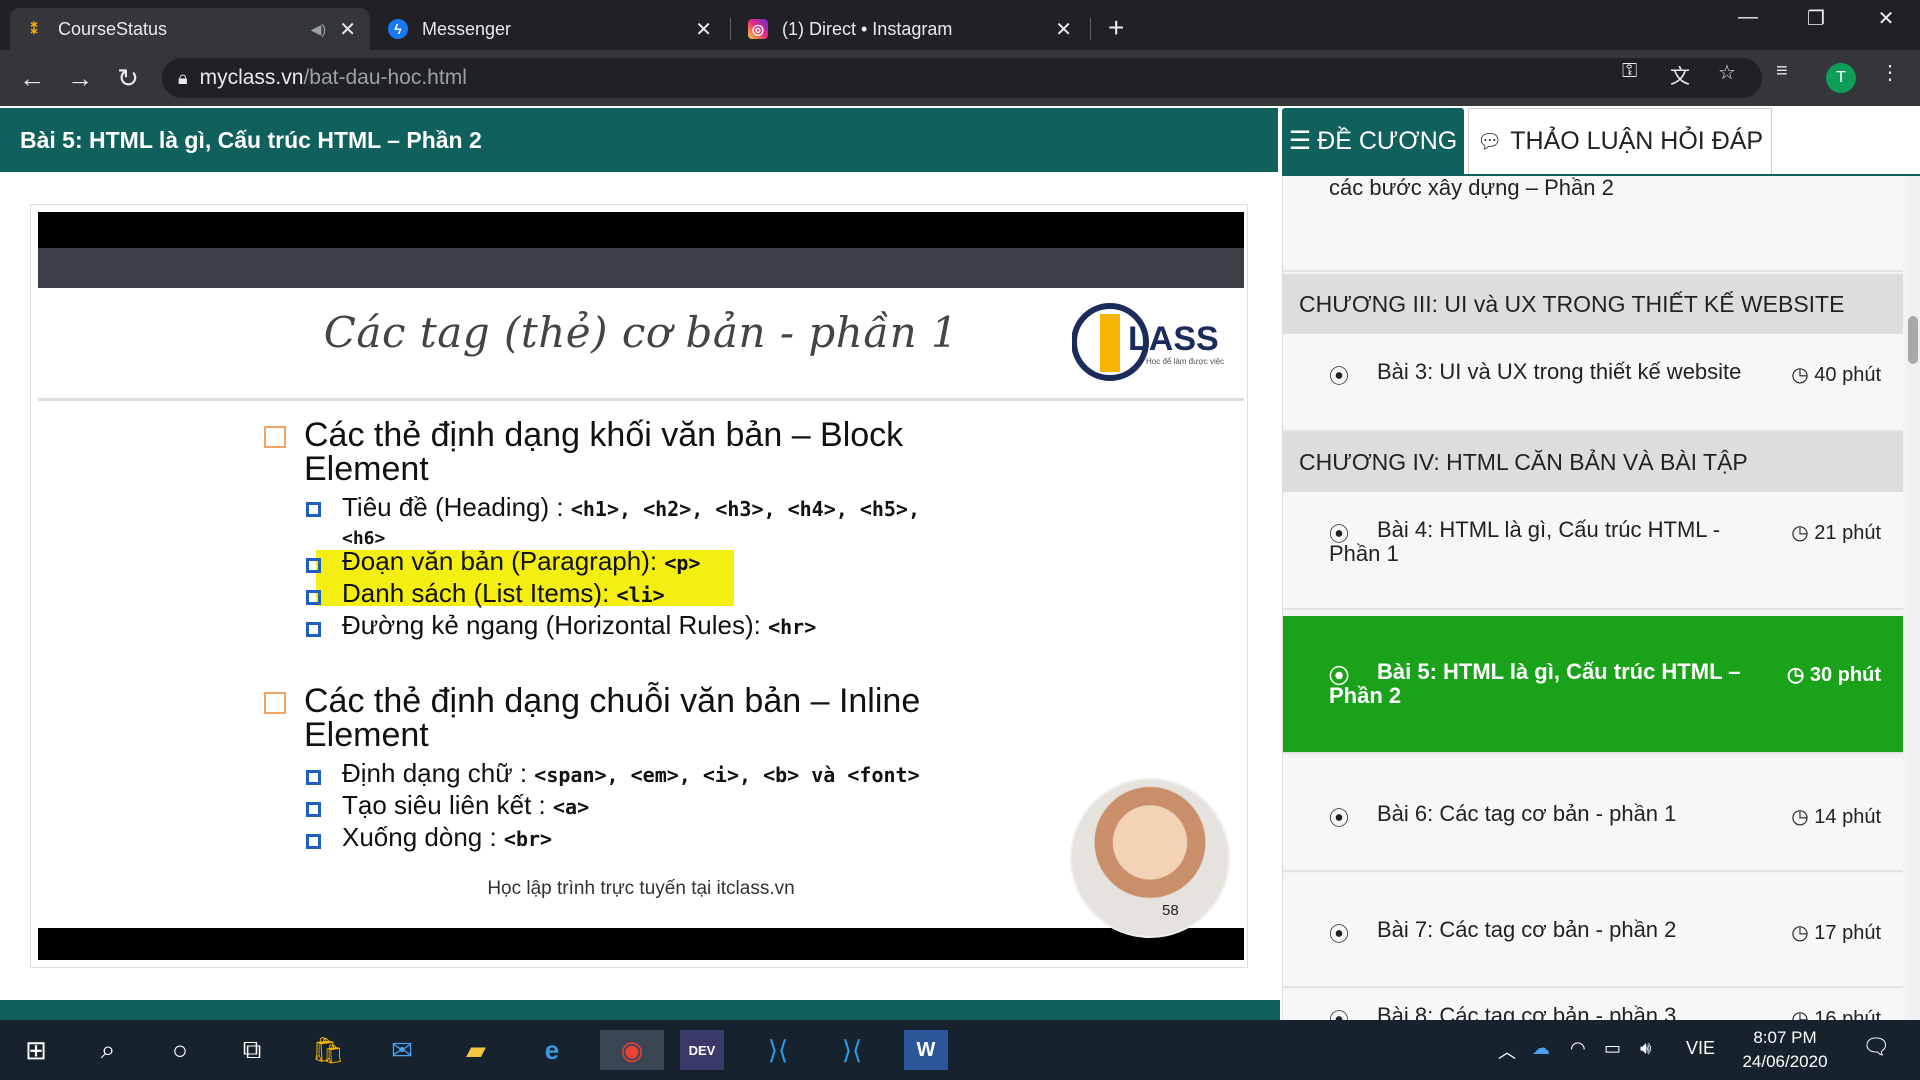  I want to click on slide-number: 58, so click(1170, 910).